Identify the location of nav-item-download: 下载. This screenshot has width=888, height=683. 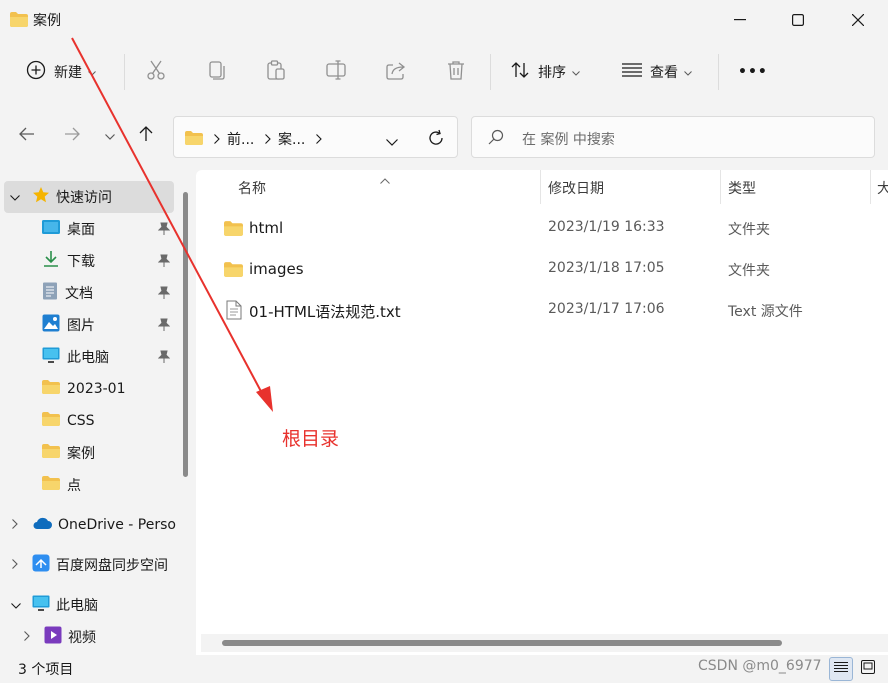
(88, 261).